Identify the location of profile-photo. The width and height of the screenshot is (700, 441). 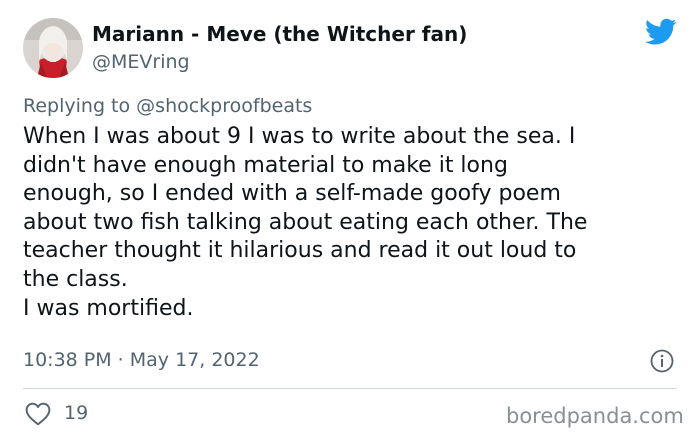
(53, 48).